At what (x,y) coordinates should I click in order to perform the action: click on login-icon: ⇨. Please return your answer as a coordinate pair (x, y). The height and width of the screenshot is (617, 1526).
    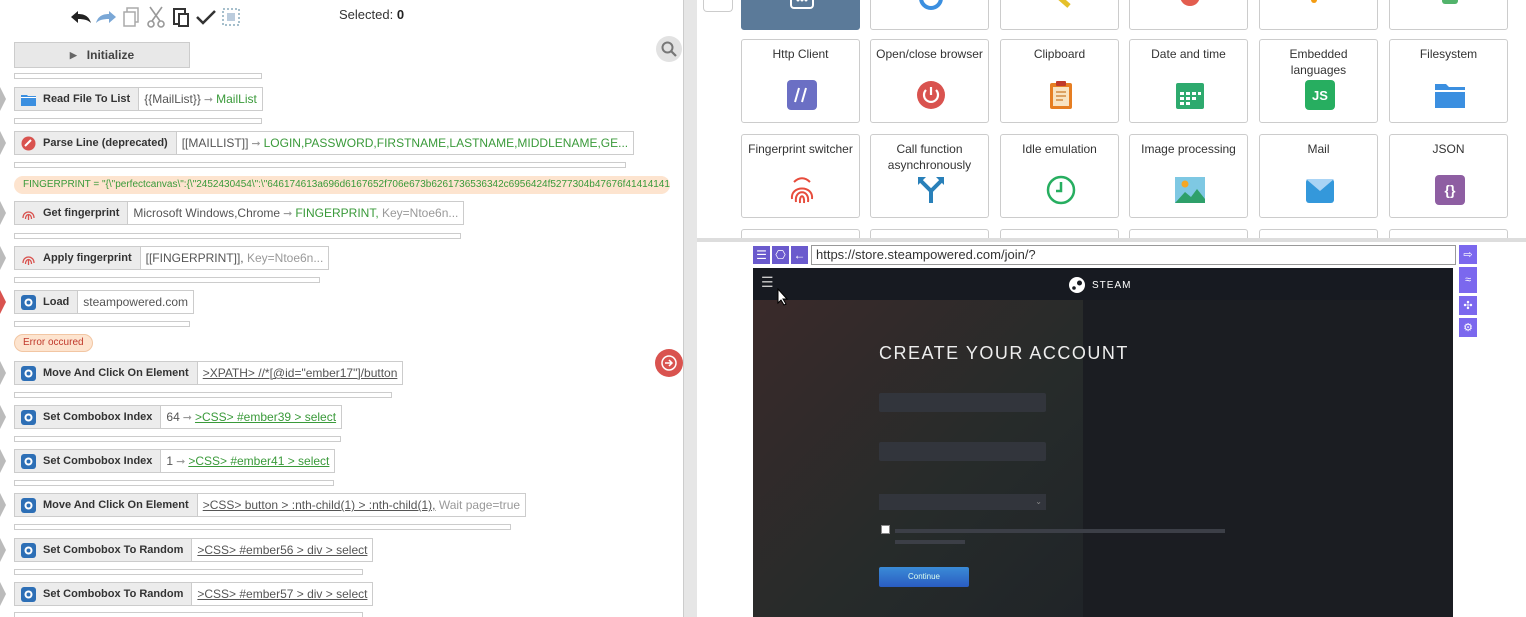
    Looking at the image, I should click on (1468, 254).